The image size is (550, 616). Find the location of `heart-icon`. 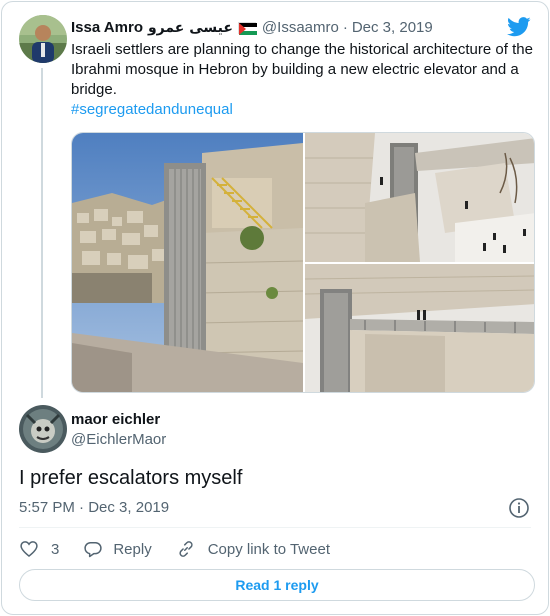

heart-icon is located at coordinates (29, 549).